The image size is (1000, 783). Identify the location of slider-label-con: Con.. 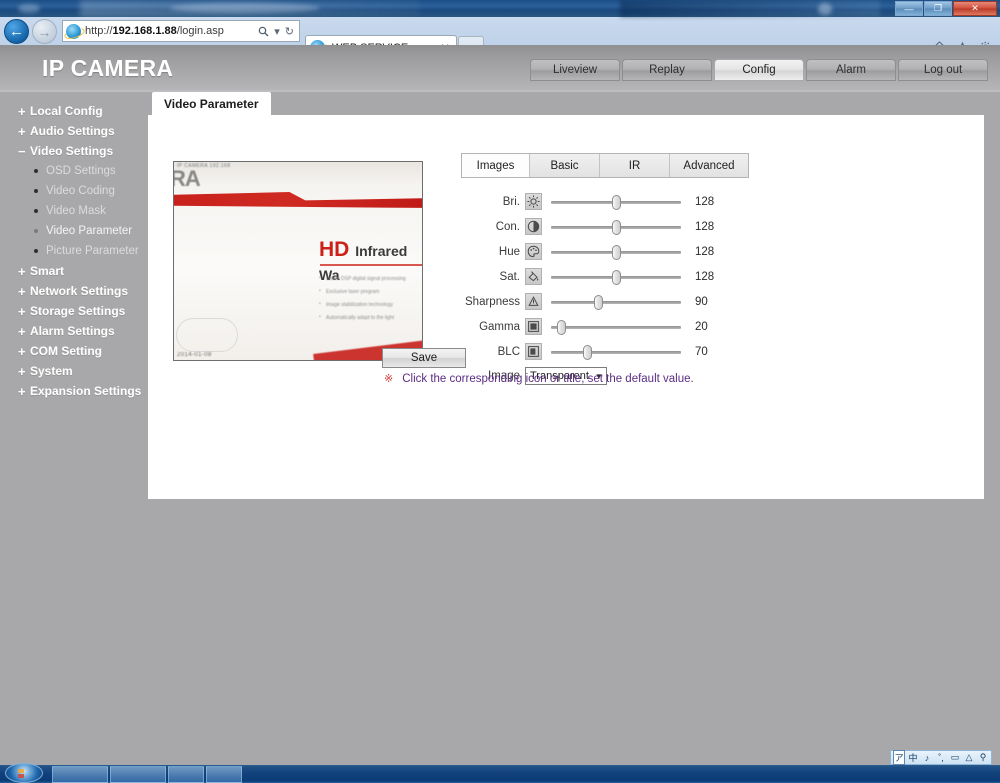
(493, 227).